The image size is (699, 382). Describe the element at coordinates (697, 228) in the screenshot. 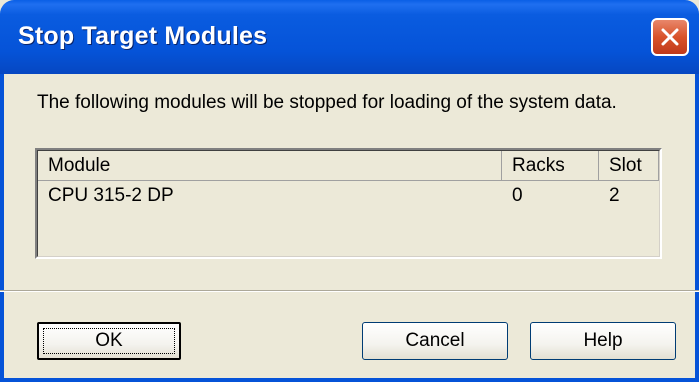

I see `window-border-right` at that location.